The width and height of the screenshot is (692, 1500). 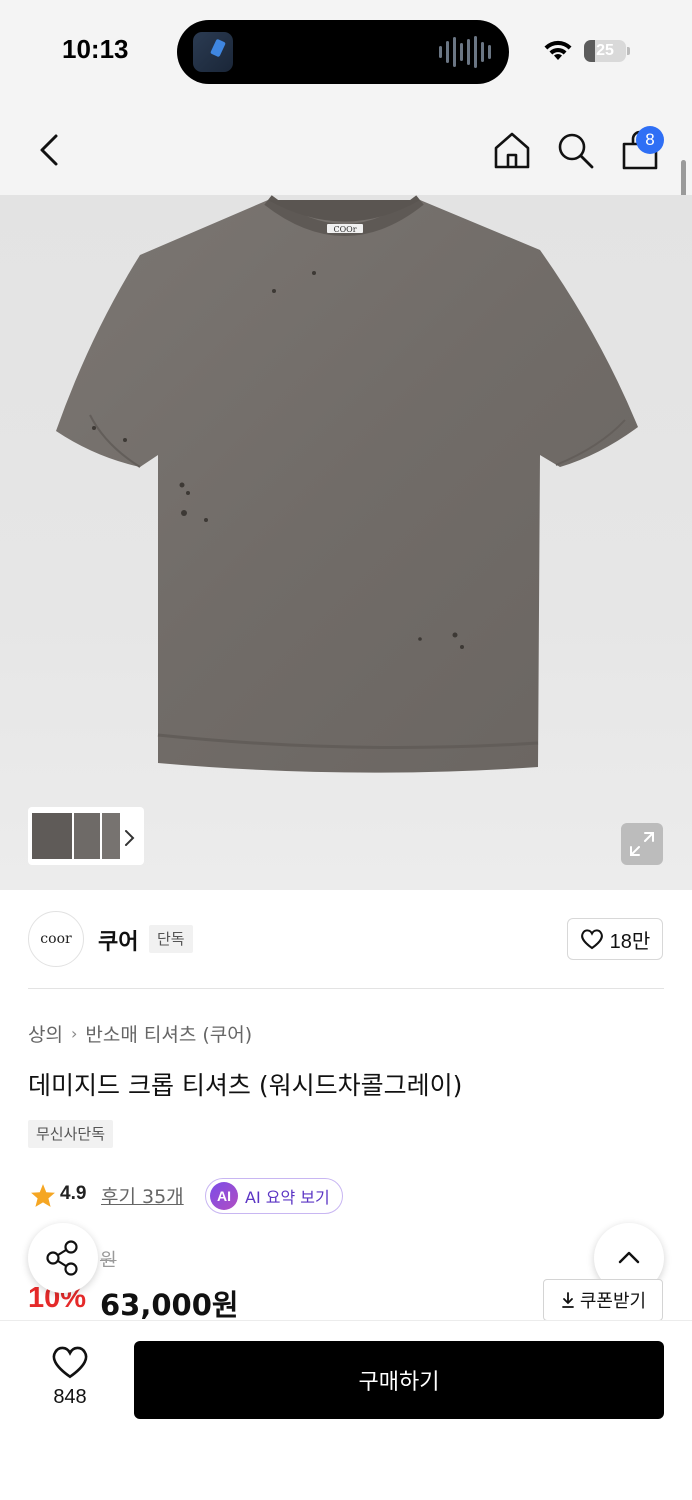 I want to click on expand-icon, so click(x=642, y=844).